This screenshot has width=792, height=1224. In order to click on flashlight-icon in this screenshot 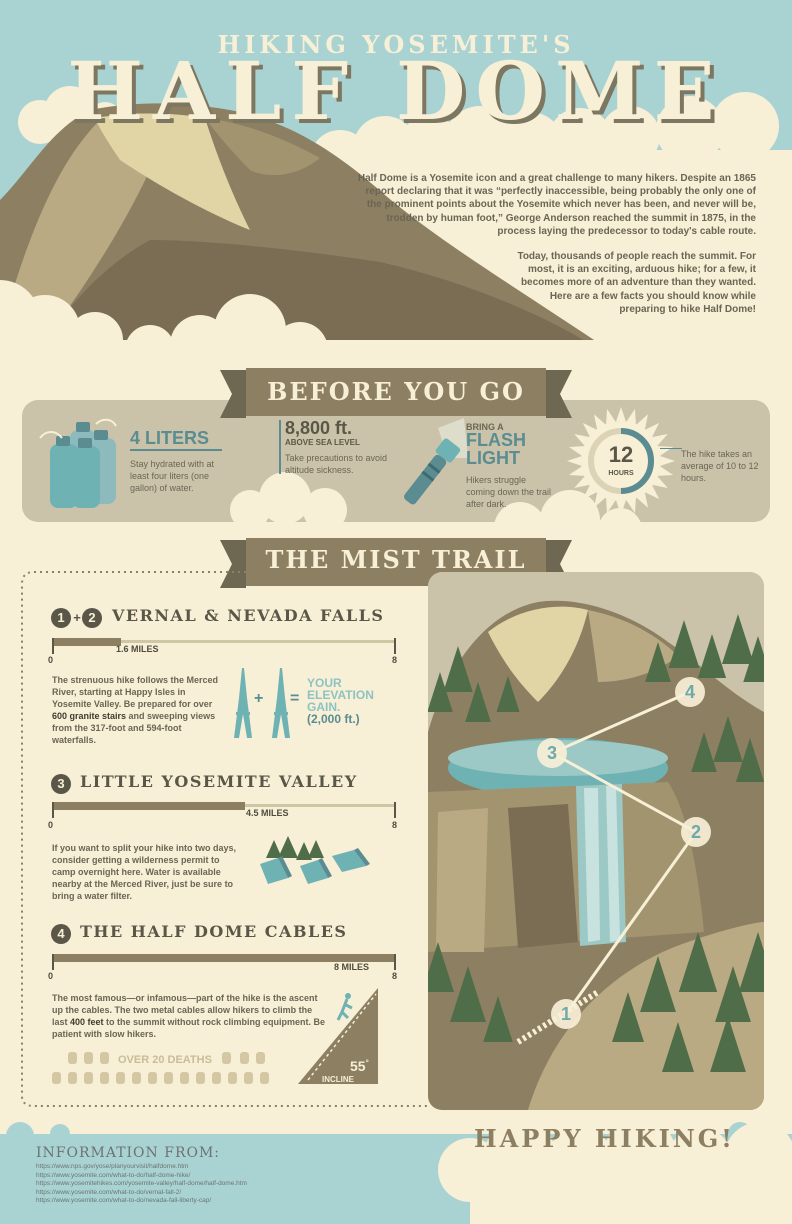, I will do `click(436, 461)`.